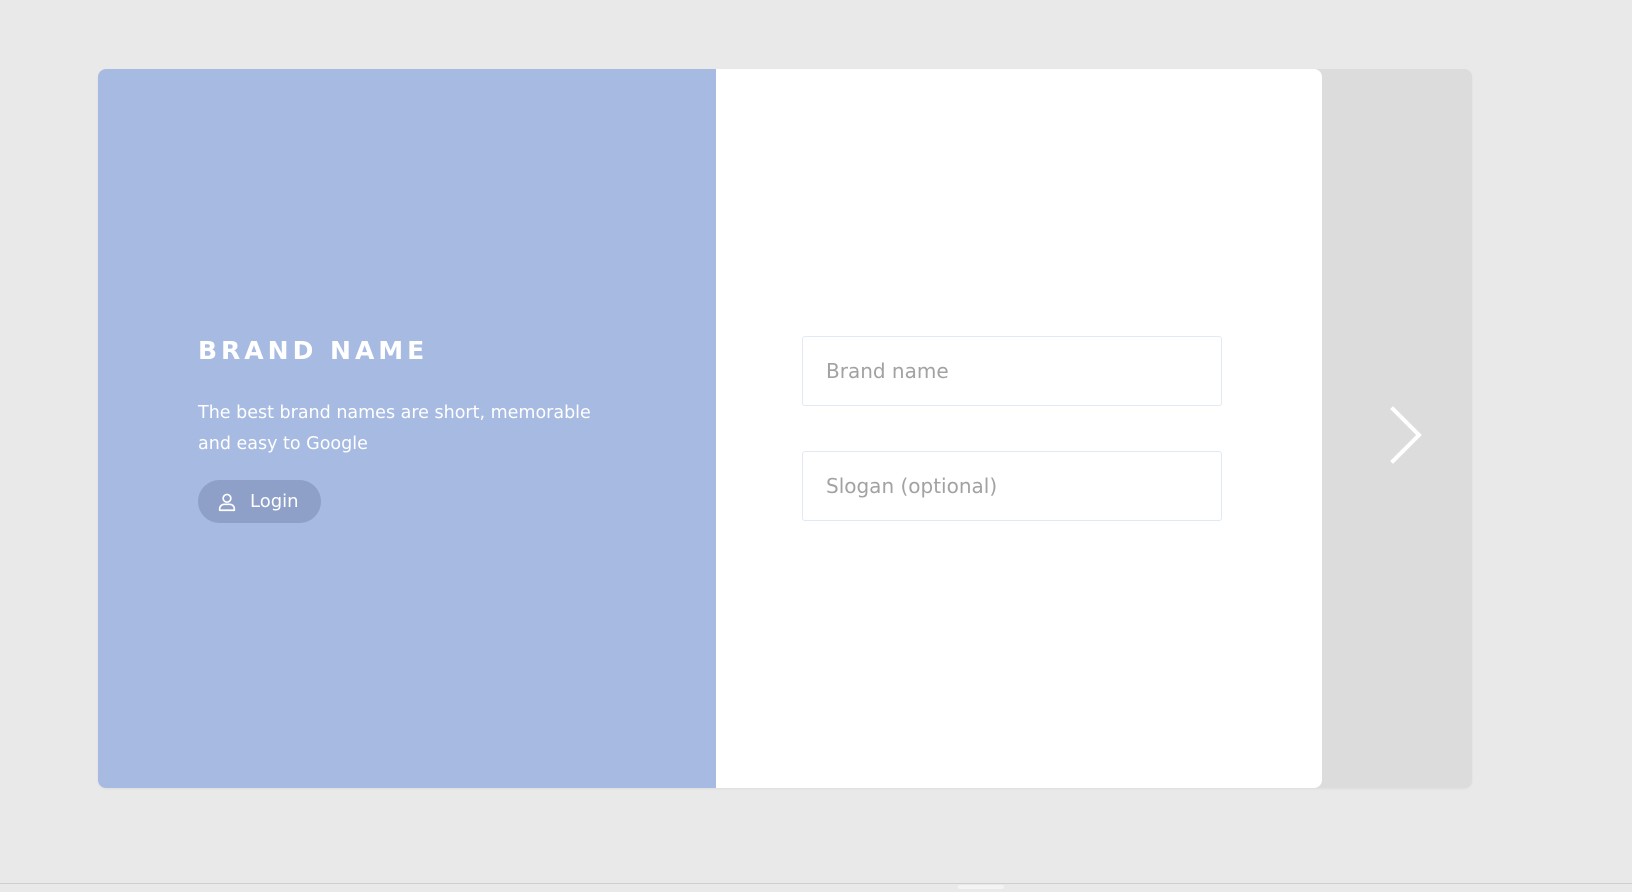  What do you see at coordinates (1012, 486) in the screenshot?
I see `slogan-input` at bounding box center [1012, 486].